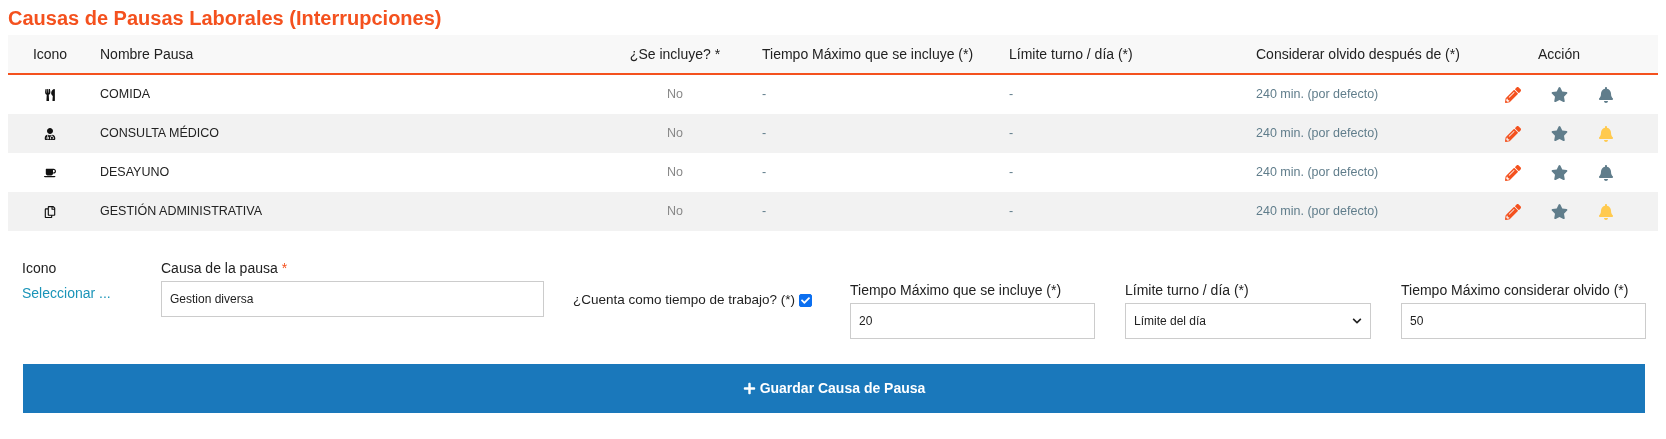 This screenshot has height=439, width=1666. I want to click on column-header: Icono, so click(50, 54).